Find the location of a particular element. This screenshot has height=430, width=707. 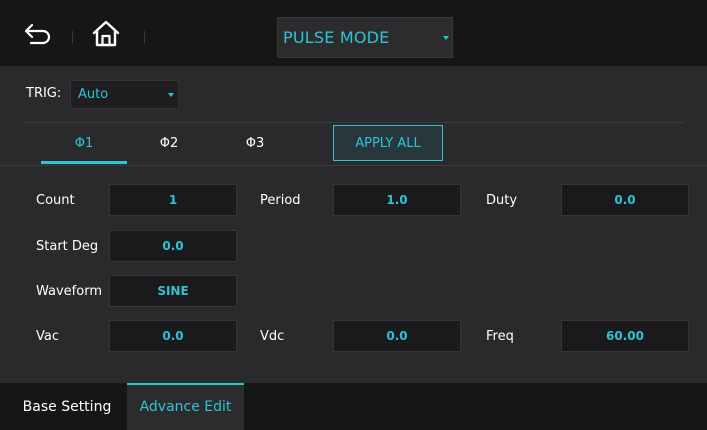

trig-select: Auto is located at coordinates (124, 94).